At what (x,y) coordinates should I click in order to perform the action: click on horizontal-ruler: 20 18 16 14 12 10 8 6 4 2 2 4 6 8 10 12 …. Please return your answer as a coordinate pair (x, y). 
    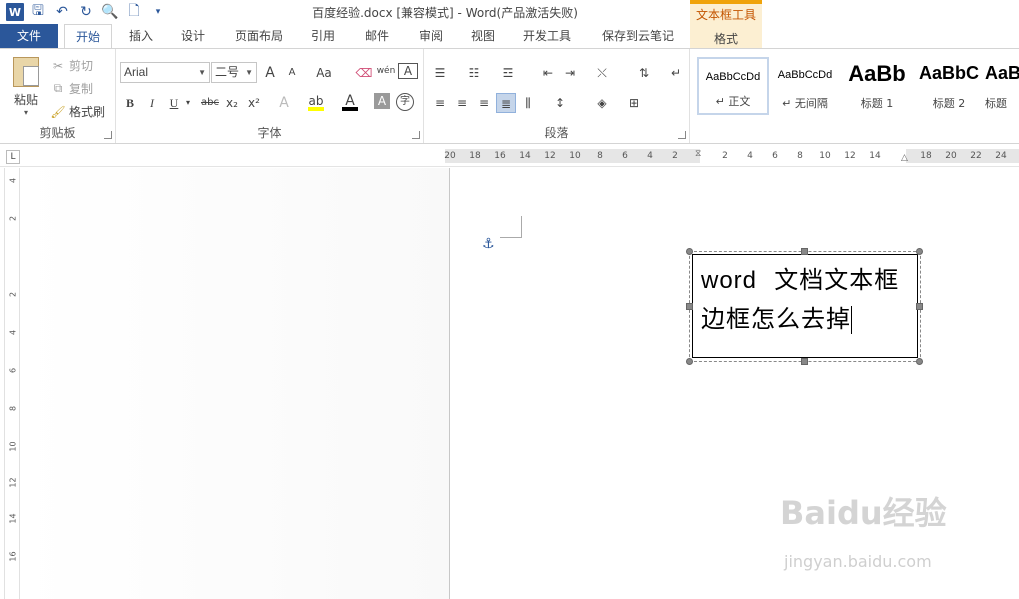
    Looking at the image, I should click on (731, 156).